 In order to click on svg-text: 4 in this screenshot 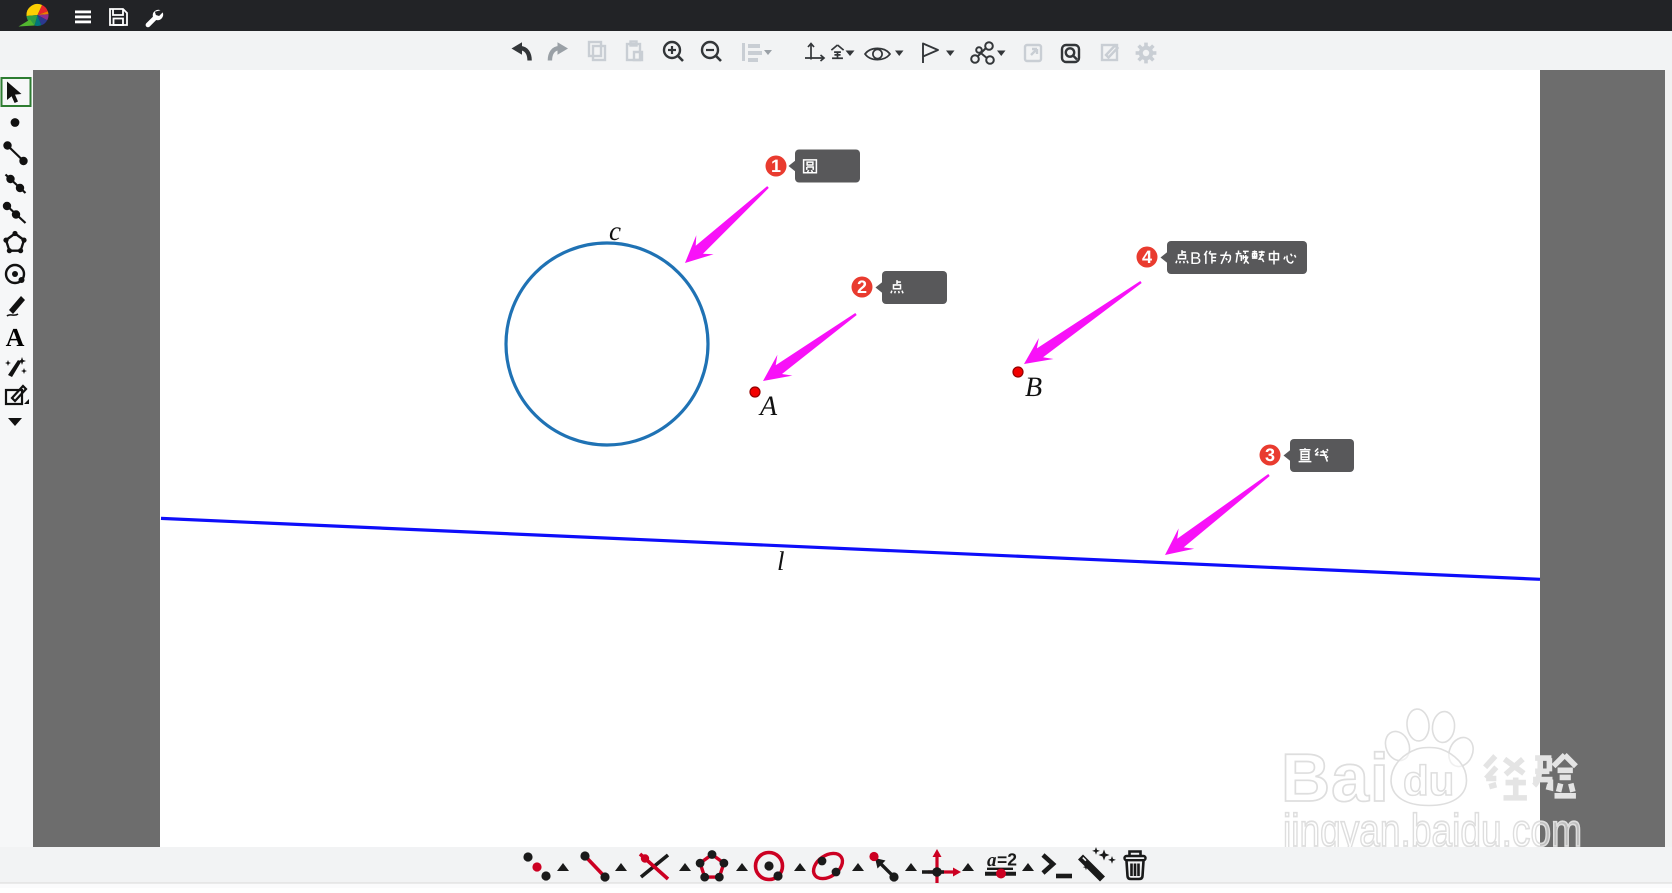, I will do `click(1147, 257)`.